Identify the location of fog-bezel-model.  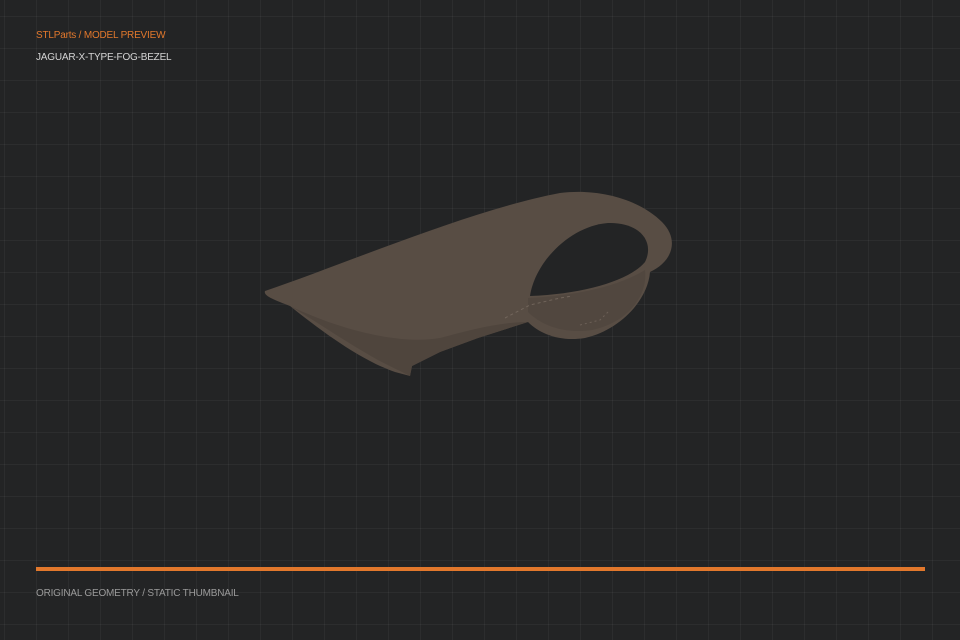
(468, 283).